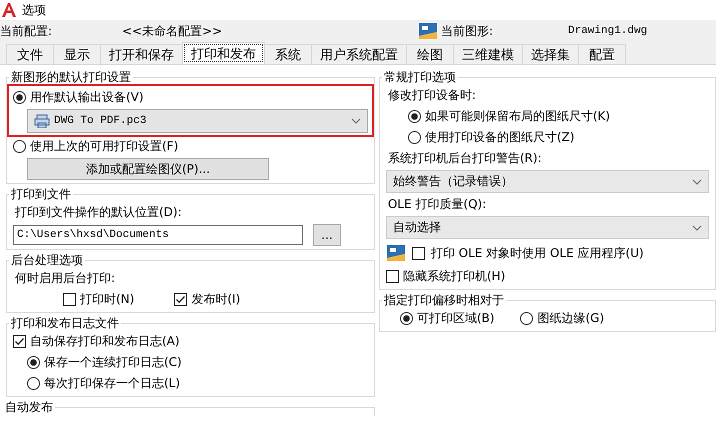 The height and width of the screenshot is (427, 716). What do you see at coordinates (197, 121) in the screenshot?
I see `device-dropdown: DWG To PDF.pc3` at bounding box center [197, 121].